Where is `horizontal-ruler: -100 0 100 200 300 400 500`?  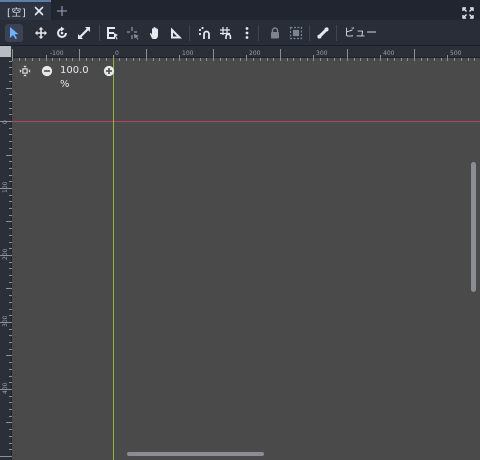
horizontal-ruler: -100 0 100 200 300 400 500 is located at coordinates (246, 53).